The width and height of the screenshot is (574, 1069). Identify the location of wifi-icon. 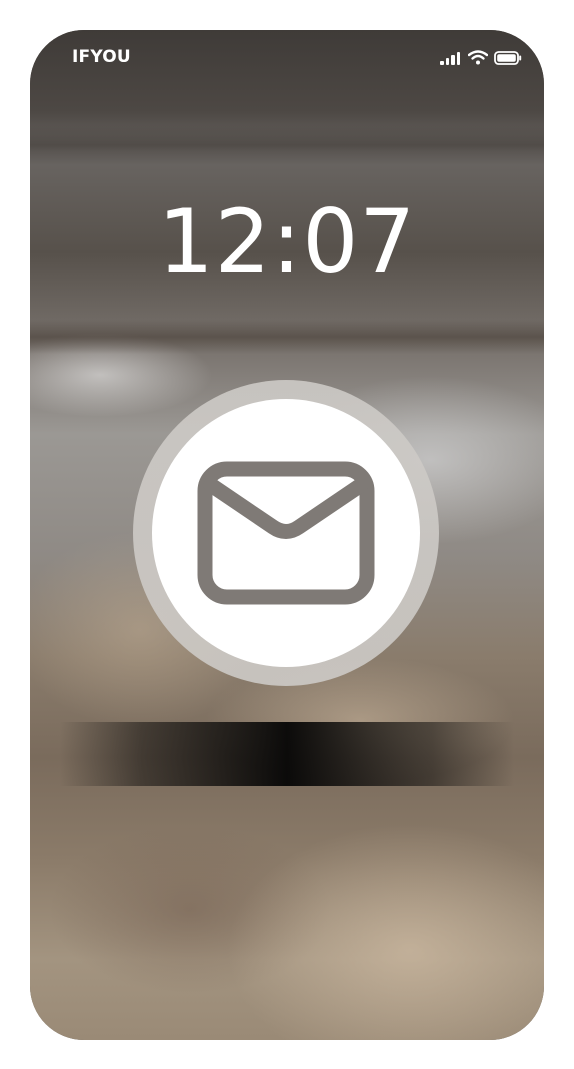
(478, 57).